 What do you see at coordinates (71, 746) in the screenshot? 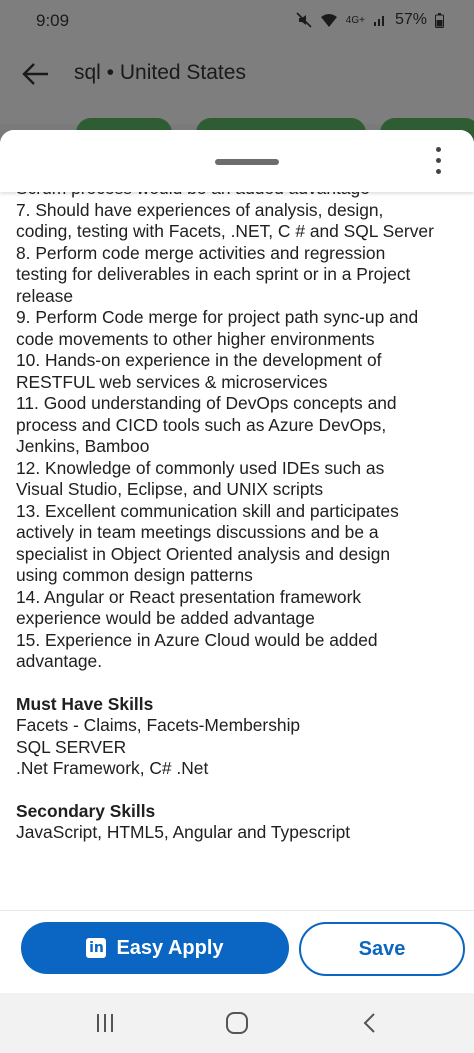
I see `must-have-item: SQL SERVER` at bounding box center [71, 746].